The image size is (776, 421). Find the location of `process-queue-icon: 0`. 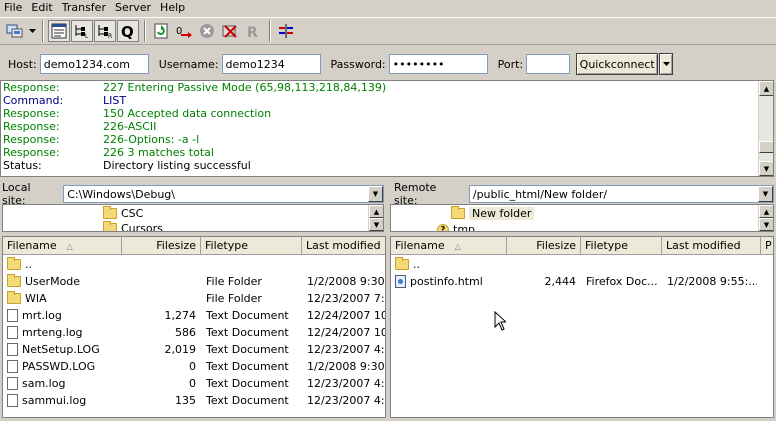

process-queue-icon: 0 is located at coordinates (184, 31).